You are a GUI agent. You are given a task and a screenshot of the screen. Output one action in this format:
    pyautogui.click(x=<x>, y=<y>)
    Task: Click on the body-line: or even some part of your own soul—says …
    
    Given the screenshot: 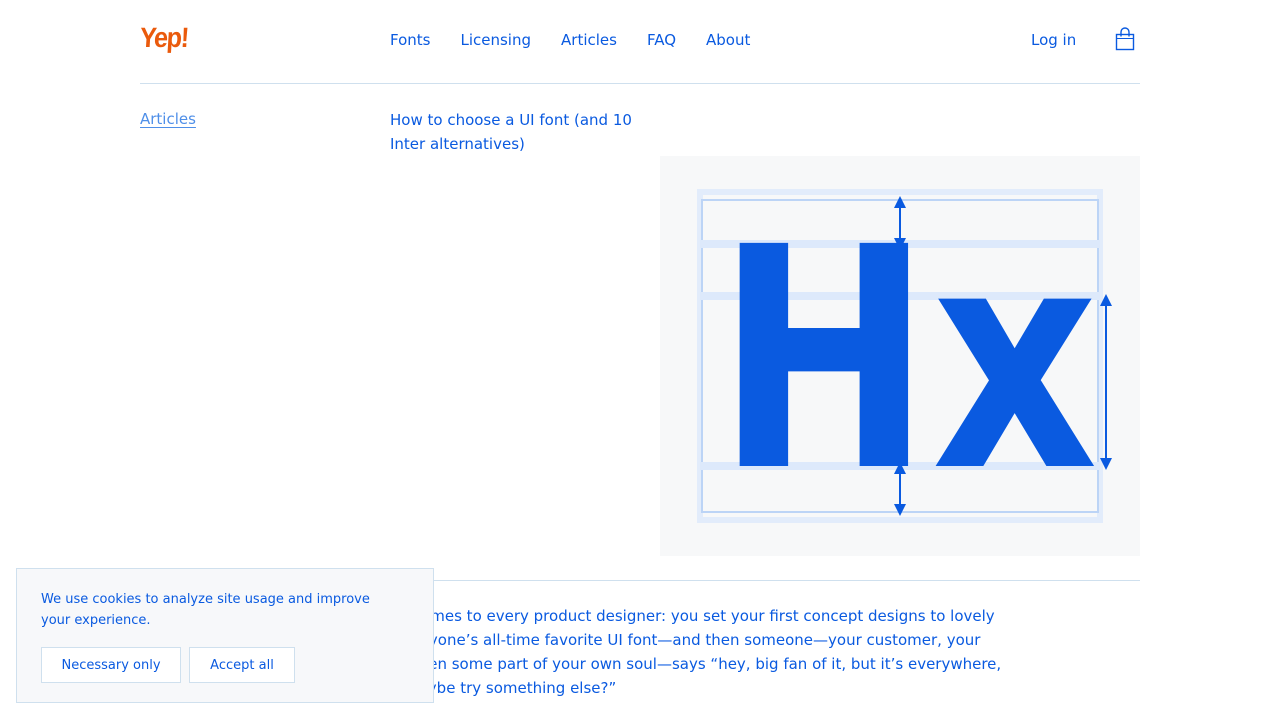 What is the action you would take?
    pyautogui.click(x=696, y=664)
    